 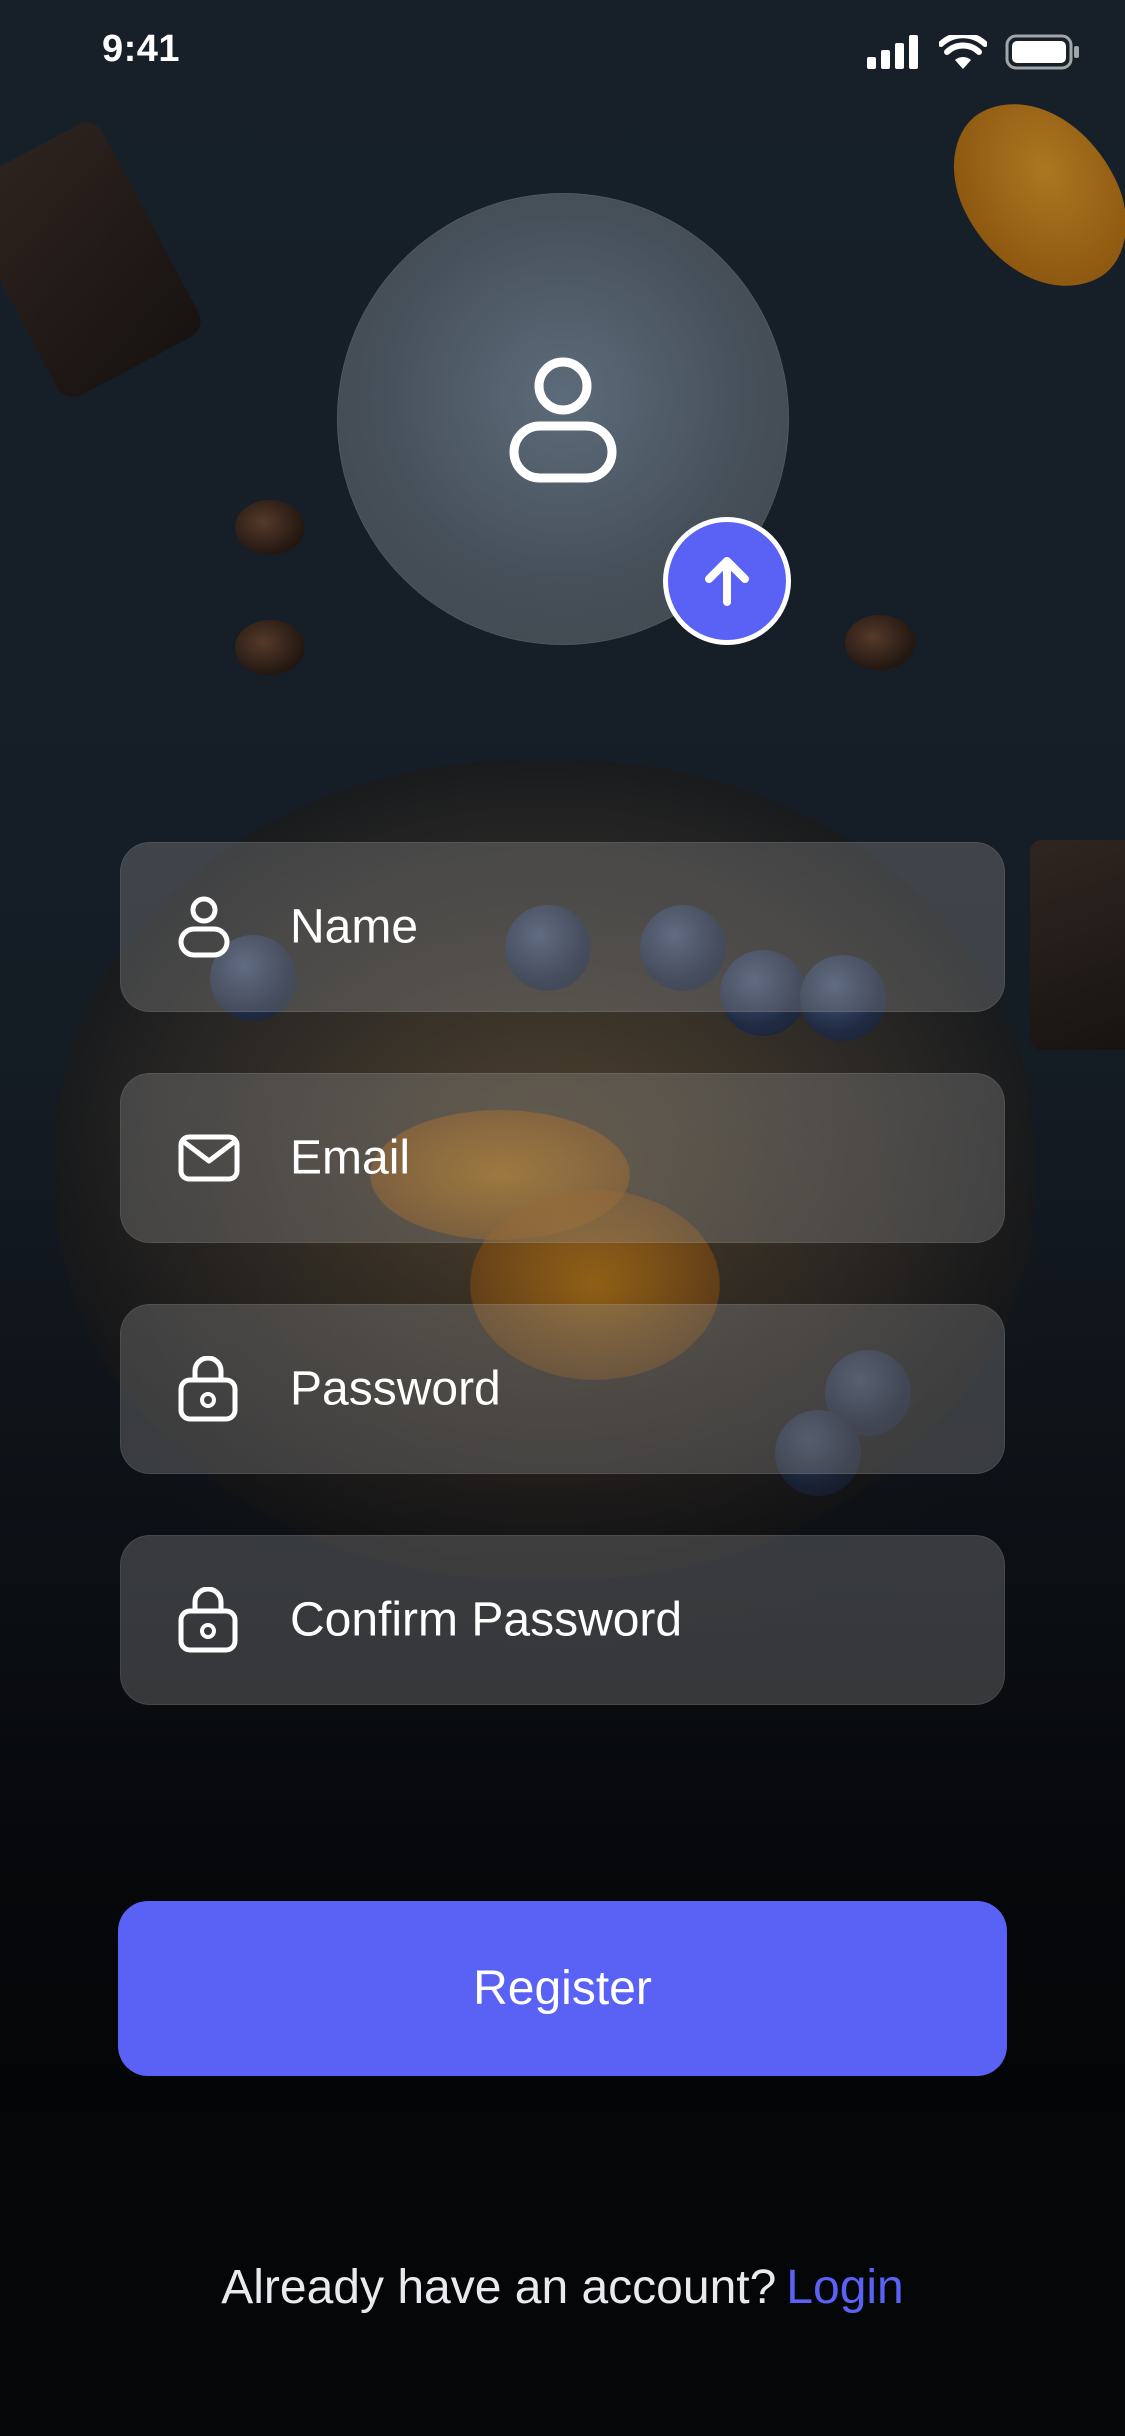 What do you see at coordinates (350, 1158) in the screenshot?
I see `email-placeholder: Email` at bounding box center [350, 1158].